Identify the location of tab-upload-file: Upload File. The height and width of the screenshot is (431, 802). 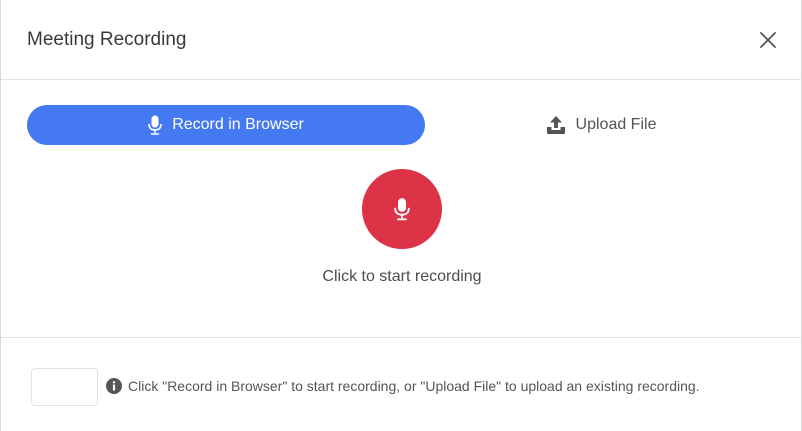
(601, 125).